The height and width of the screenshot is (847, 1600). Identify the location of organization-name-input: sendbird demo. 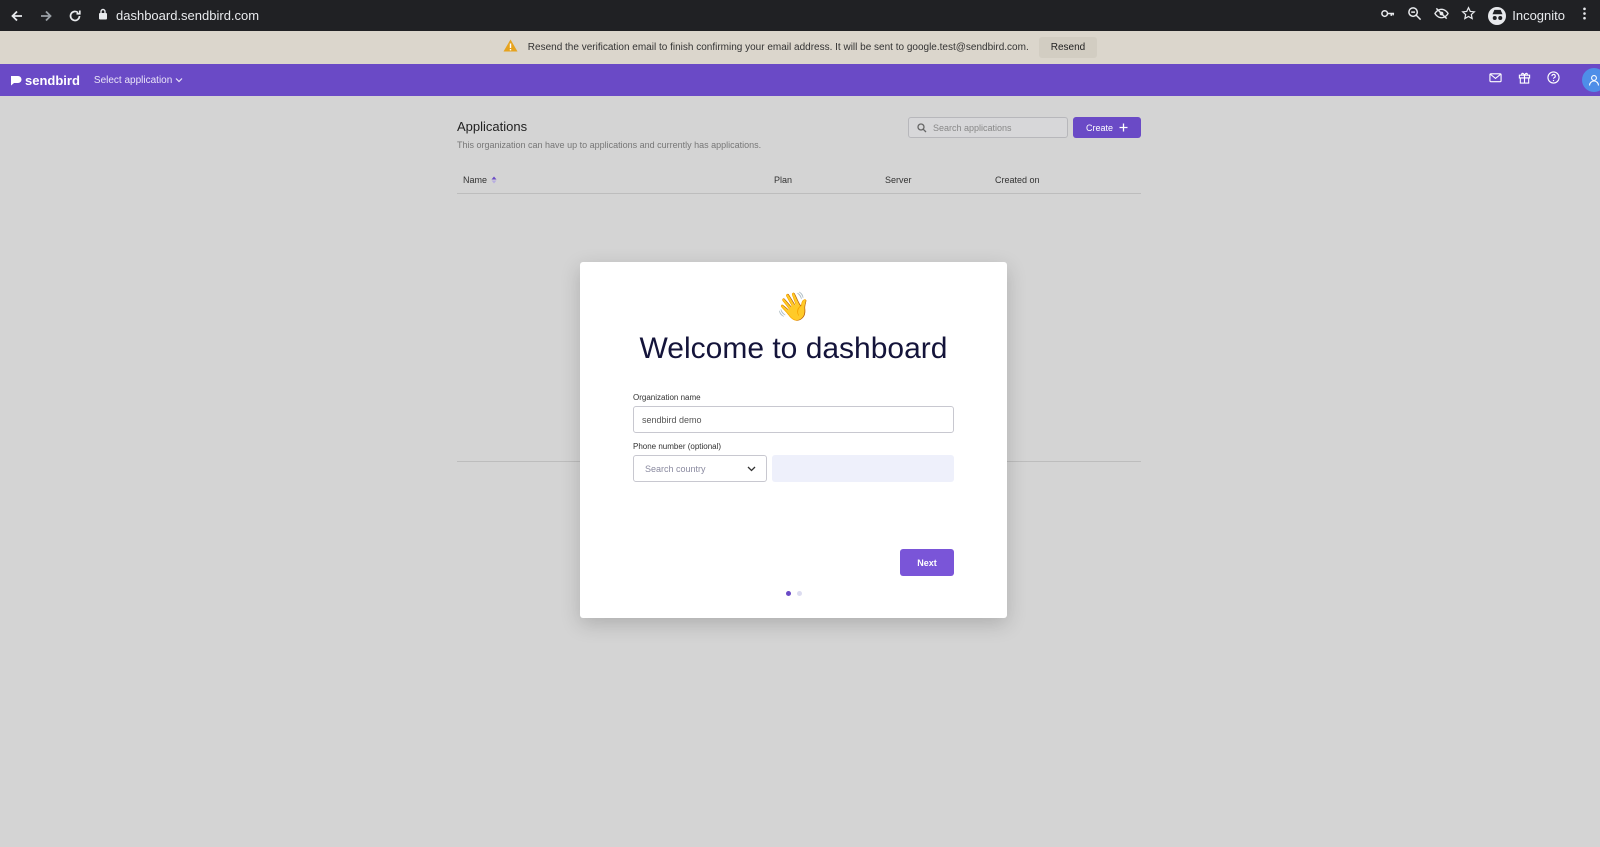
(793, 419).